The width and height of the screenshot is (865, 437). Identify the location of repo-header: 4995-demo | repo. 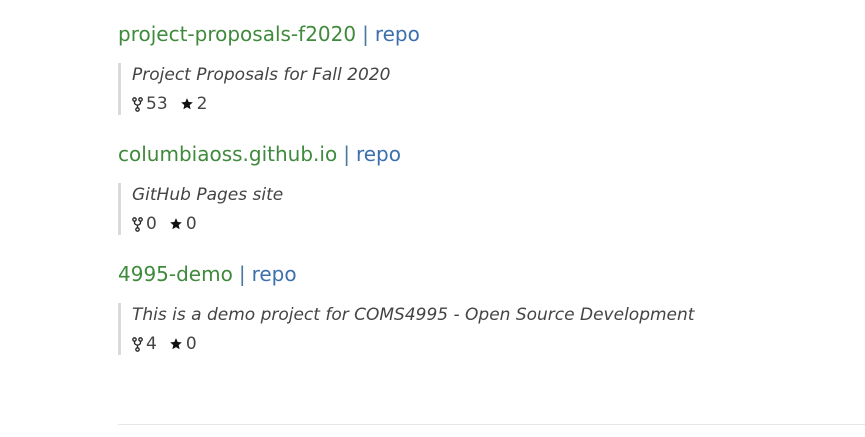
(491, 274).